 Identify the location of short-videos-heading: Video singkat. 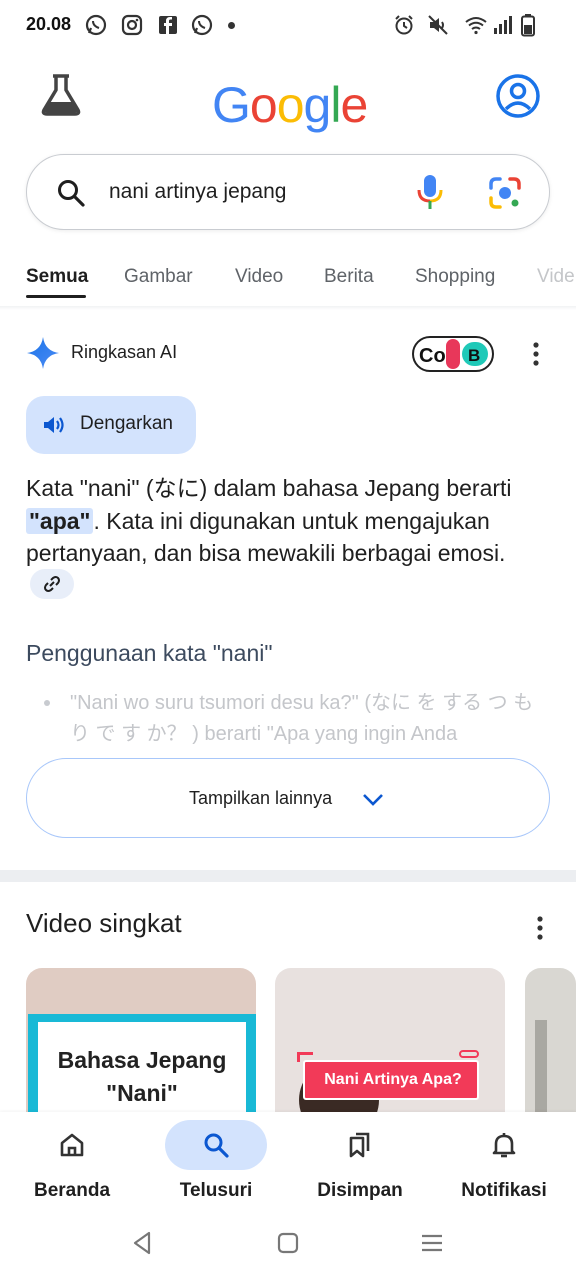
(104, 923).